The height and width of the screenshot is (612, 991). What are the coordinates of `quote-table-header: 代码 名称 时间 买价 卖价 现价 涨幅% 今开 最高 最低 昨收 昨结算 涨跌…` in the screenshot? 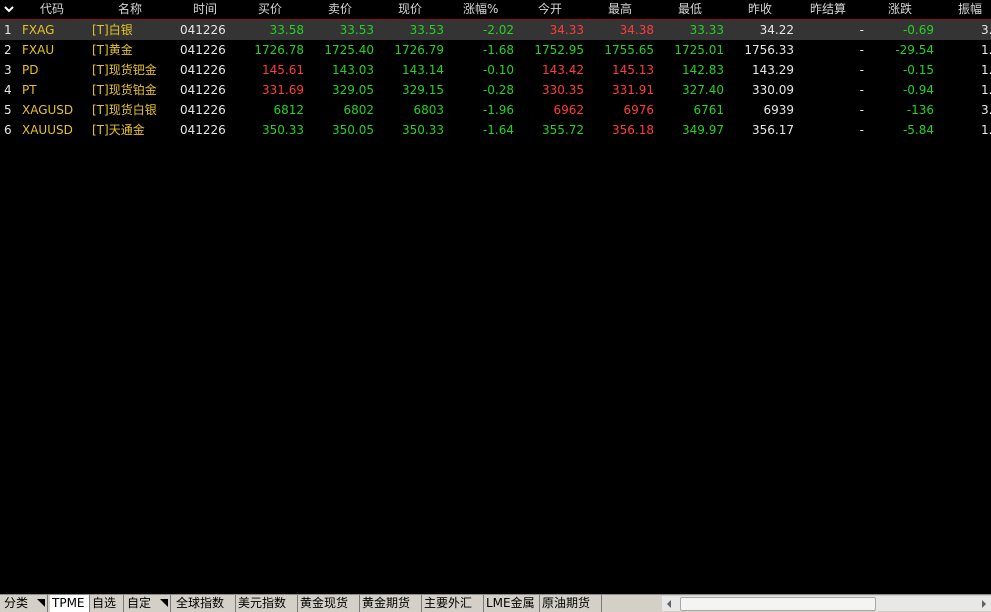 It's located at (495, 10).